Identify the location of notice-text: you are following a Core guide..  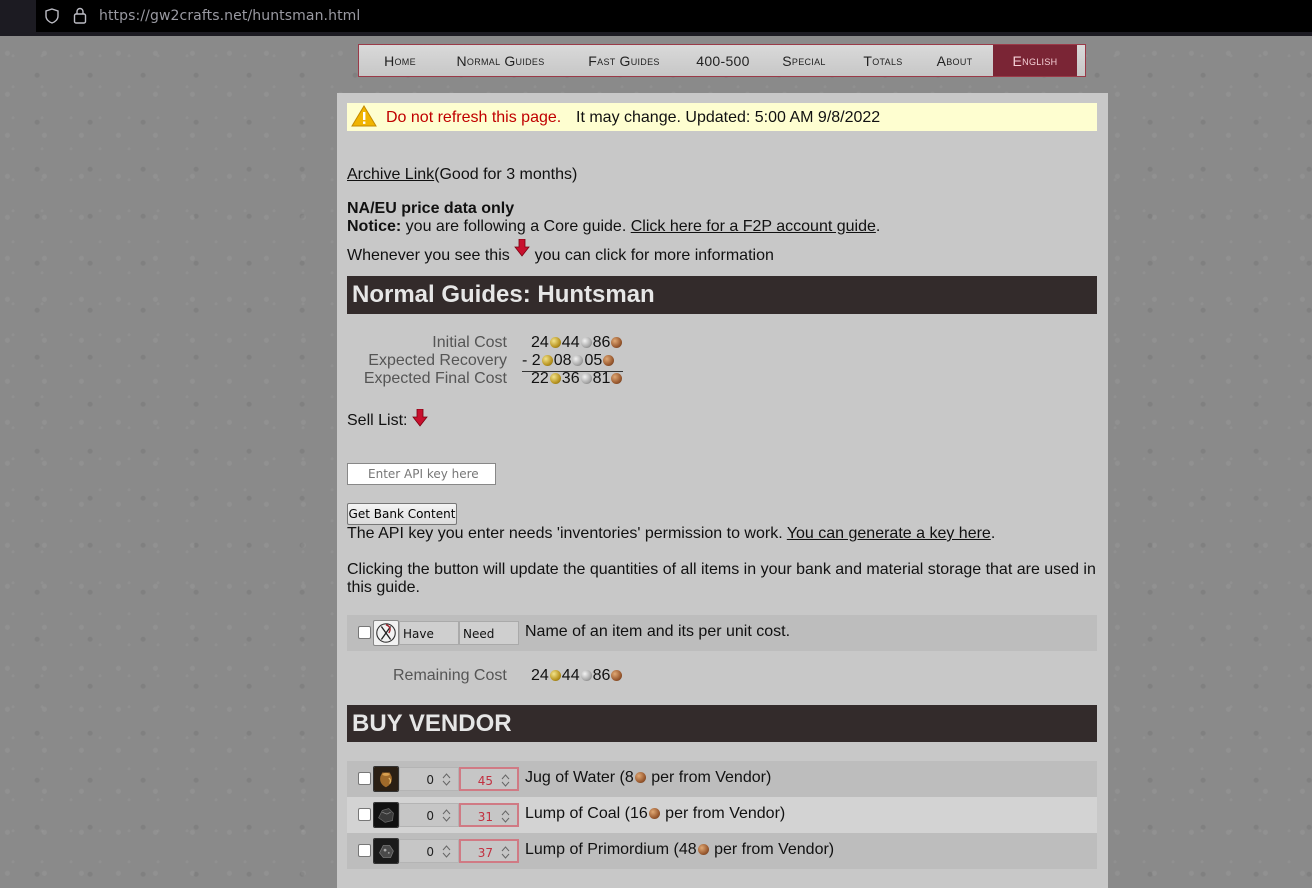
(516, 226).